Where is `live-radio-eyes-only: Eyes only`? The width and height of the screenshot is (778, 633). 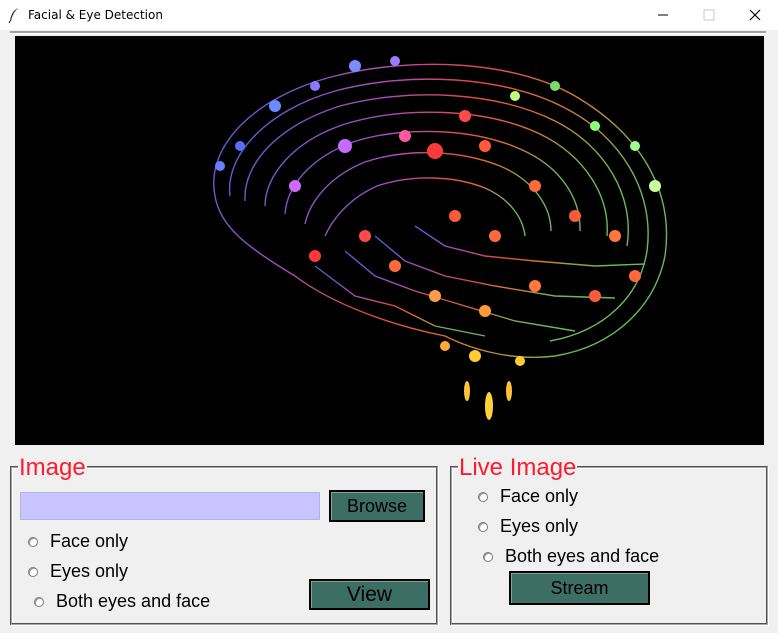 live-radio-eyes-only: Eyes only is located at coordinates (528, 526).